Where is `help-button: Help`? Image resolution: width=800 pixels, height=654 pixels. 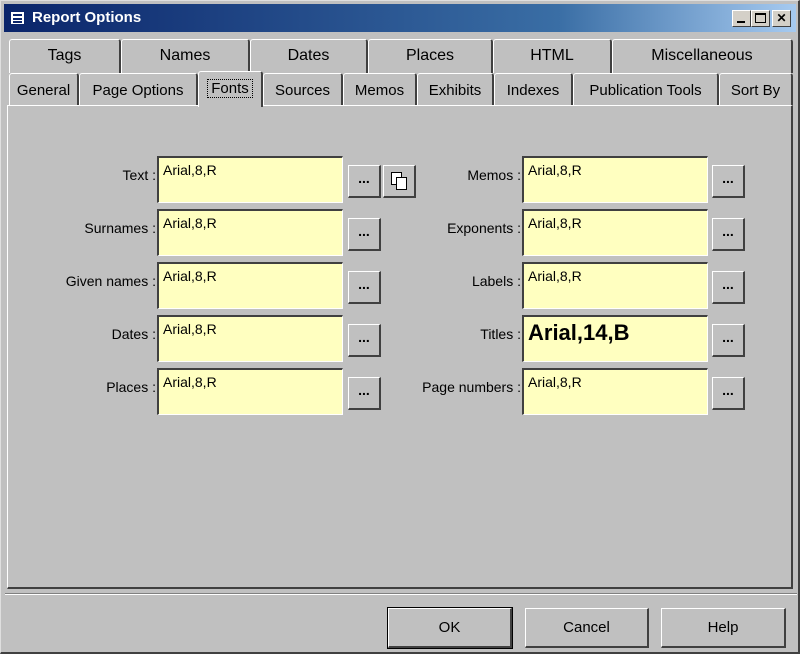 help-button: Help is located at coordinates (723, 628).